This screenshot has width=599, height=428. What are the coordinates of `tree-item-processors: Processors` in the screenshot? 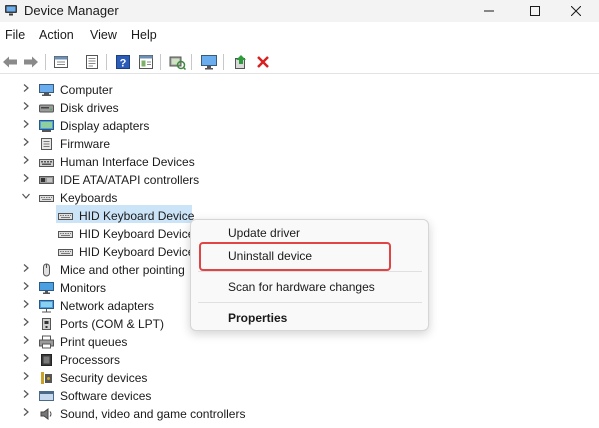 It's located at (150, 358).